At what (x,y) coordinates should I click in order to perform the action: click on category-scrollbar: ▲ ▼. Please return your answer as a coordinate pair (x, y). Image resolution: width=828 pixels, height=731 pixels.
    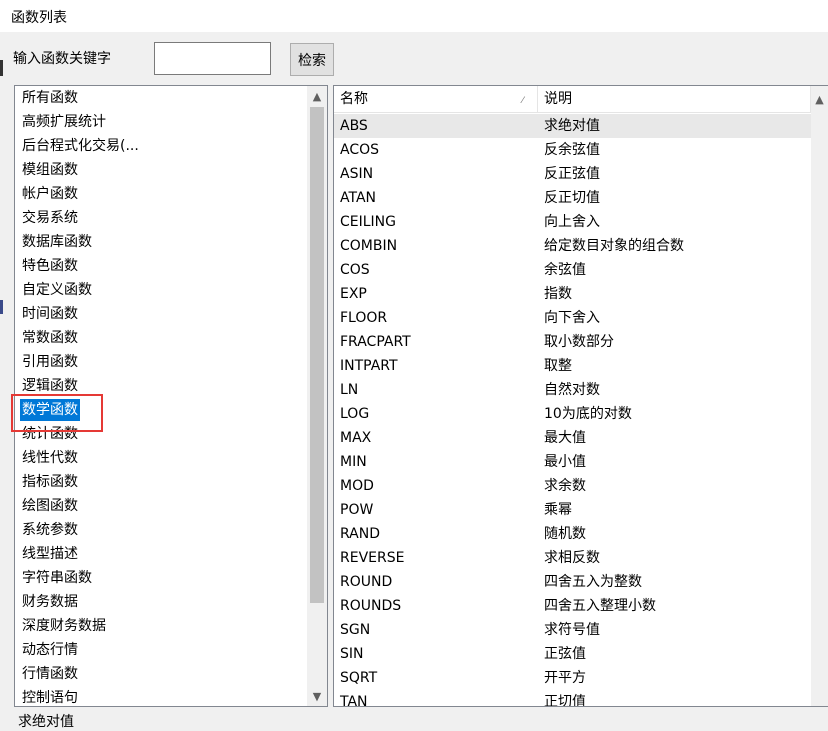
    Looking at the image, I should click on (317, 396).